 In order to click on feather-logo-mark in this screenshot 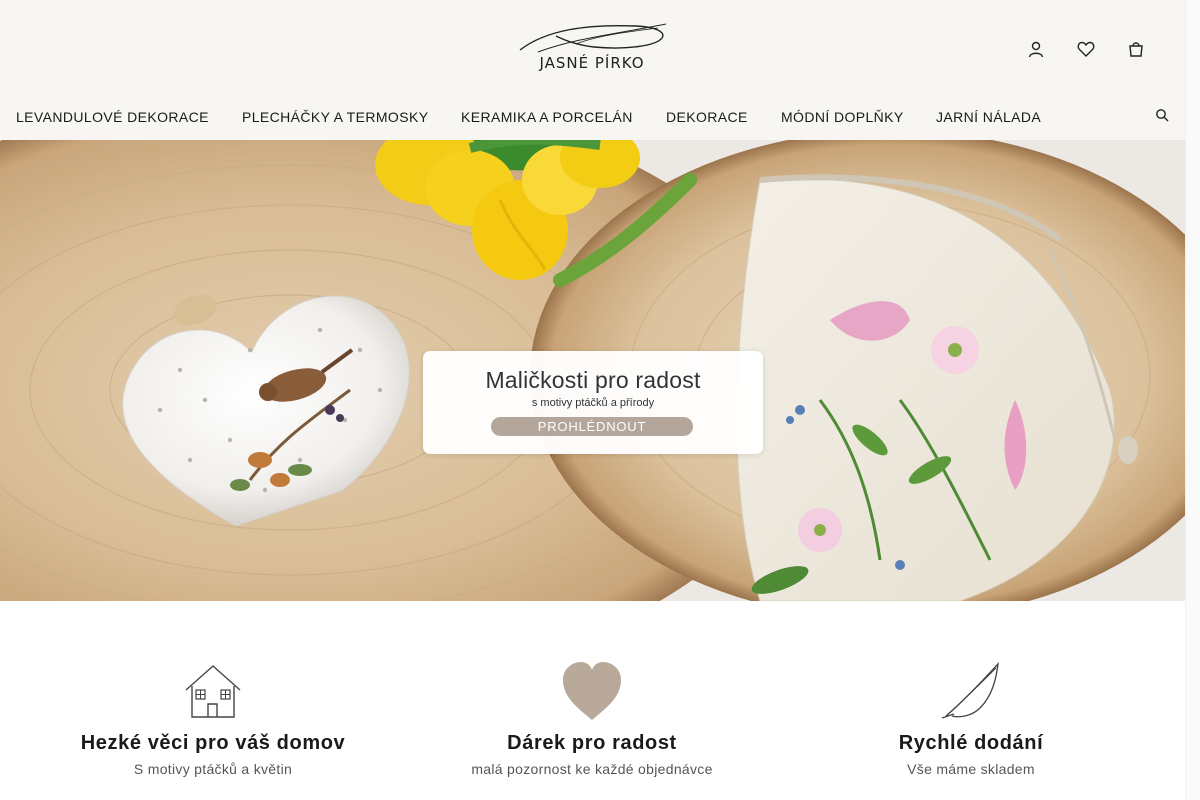, I will do `click(593, 38)`.